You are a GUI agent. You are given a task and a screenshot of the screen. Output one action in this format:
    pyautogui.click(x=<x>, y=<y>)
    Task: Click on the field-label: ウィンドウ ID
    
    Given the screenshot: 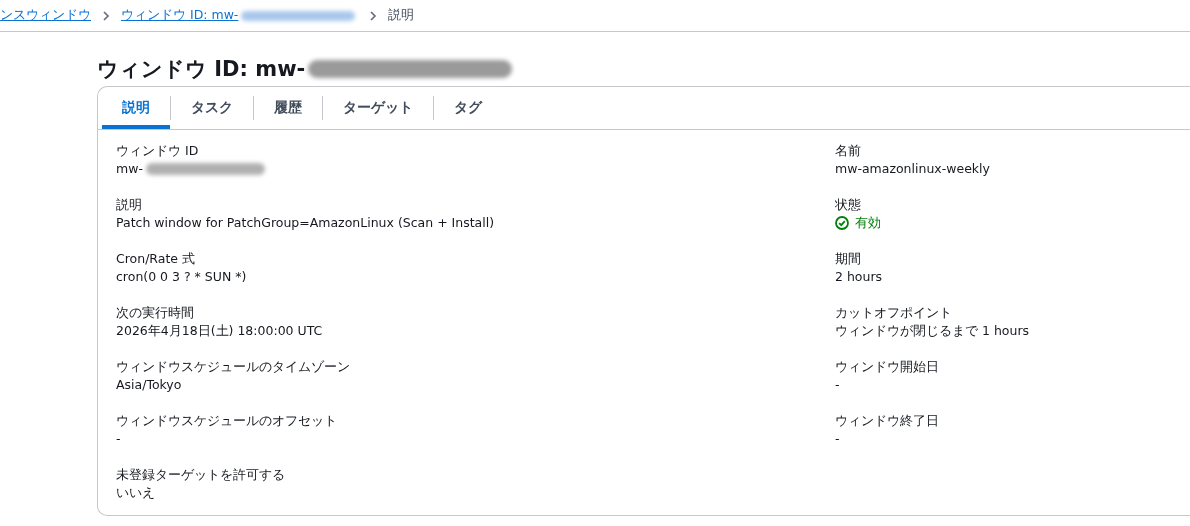 What is the action you would take?
    pyautogui.click(x=158, y=151)
    